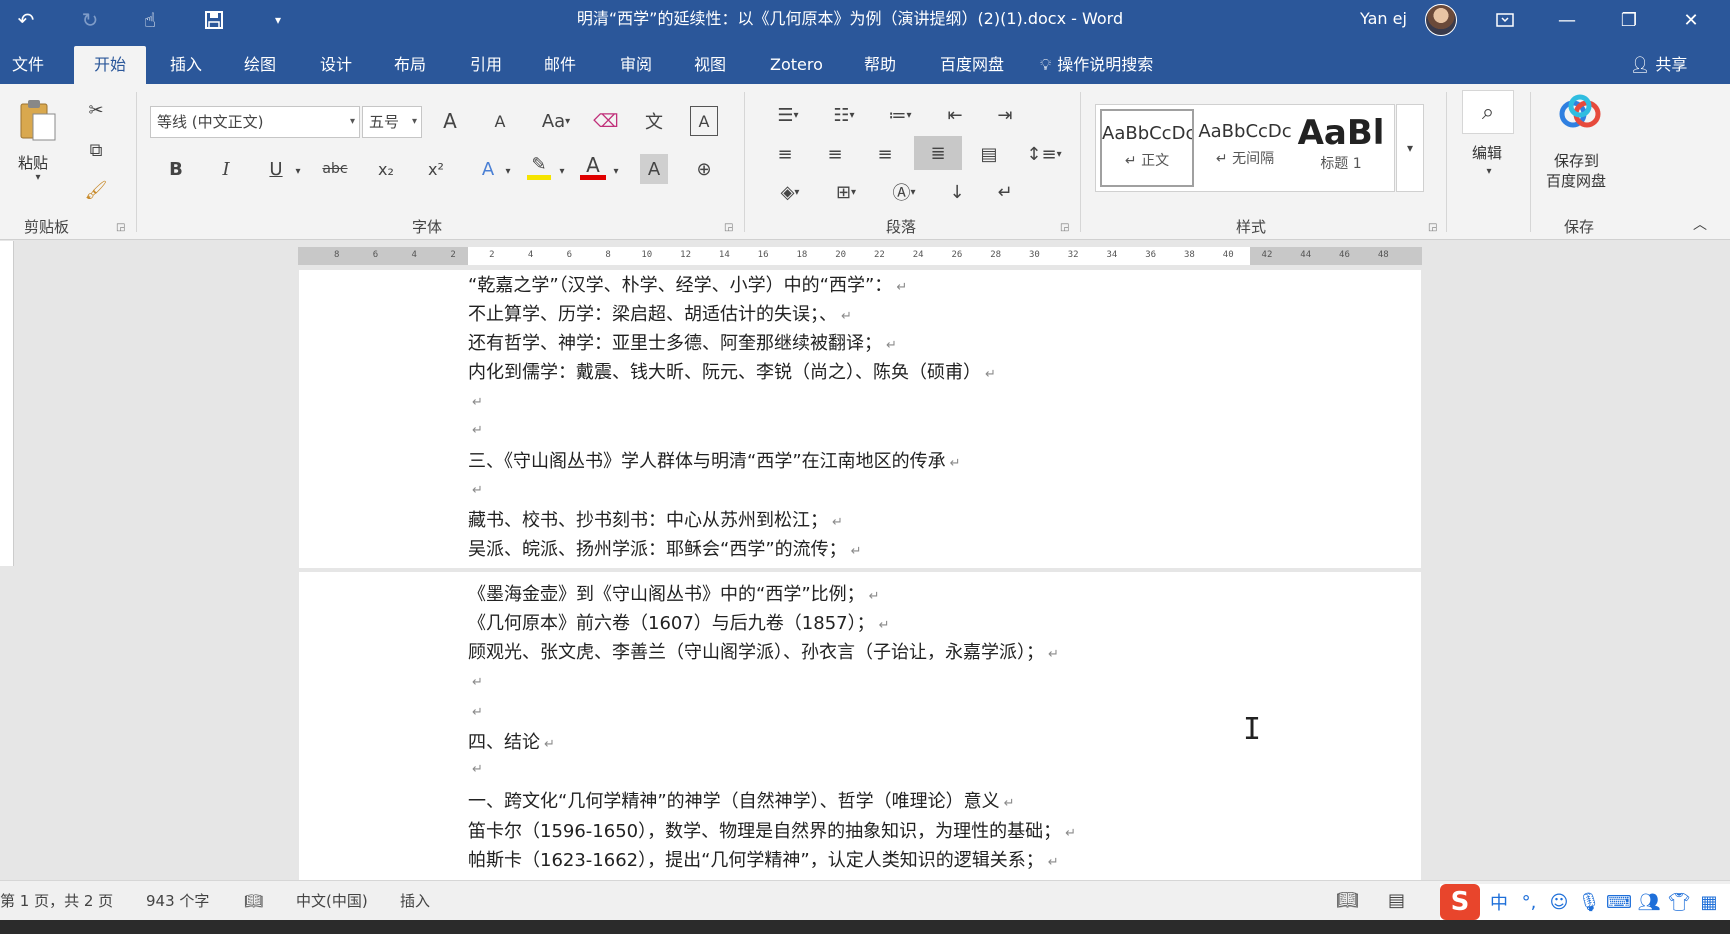 This screenshot has width=1730, height=934. What do you see at coordinates (214, 20) in the screenshot?
I see `save-icon` at bounding box center [214, 20].